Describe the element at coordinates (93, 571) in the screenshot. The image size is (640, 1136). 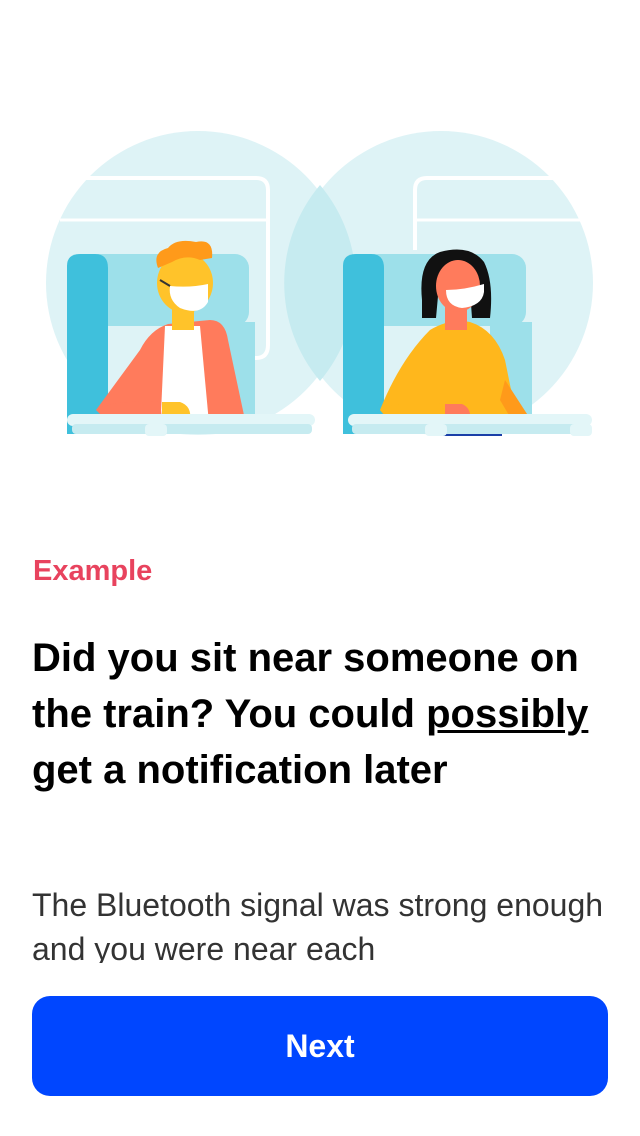
I see `example-label: Example` at that location.